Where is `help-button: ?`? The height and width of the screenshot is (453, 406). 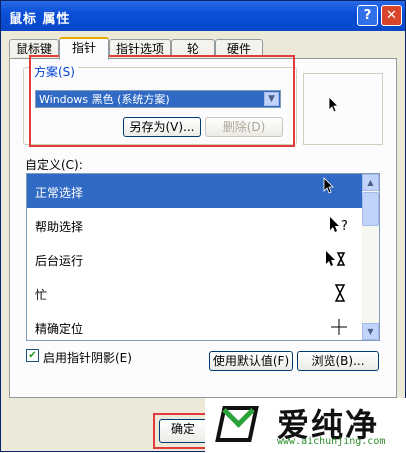 help-button: ? is located at coordinates (367, 15).